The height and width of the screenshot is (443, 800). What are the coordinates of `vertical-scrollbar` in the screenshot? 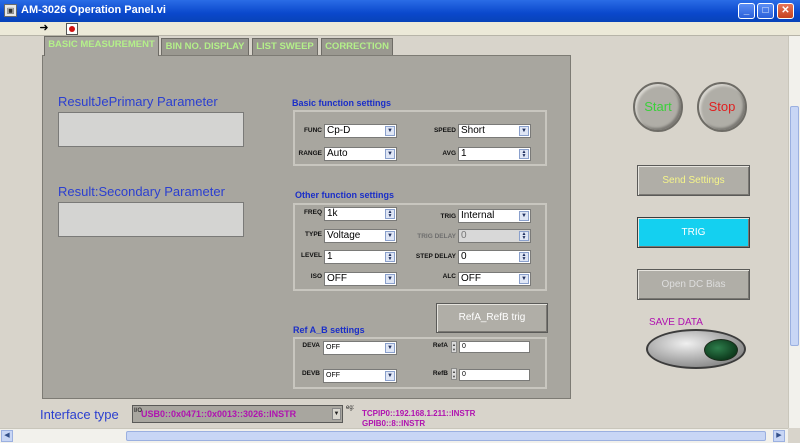 It's located at (794, 232).